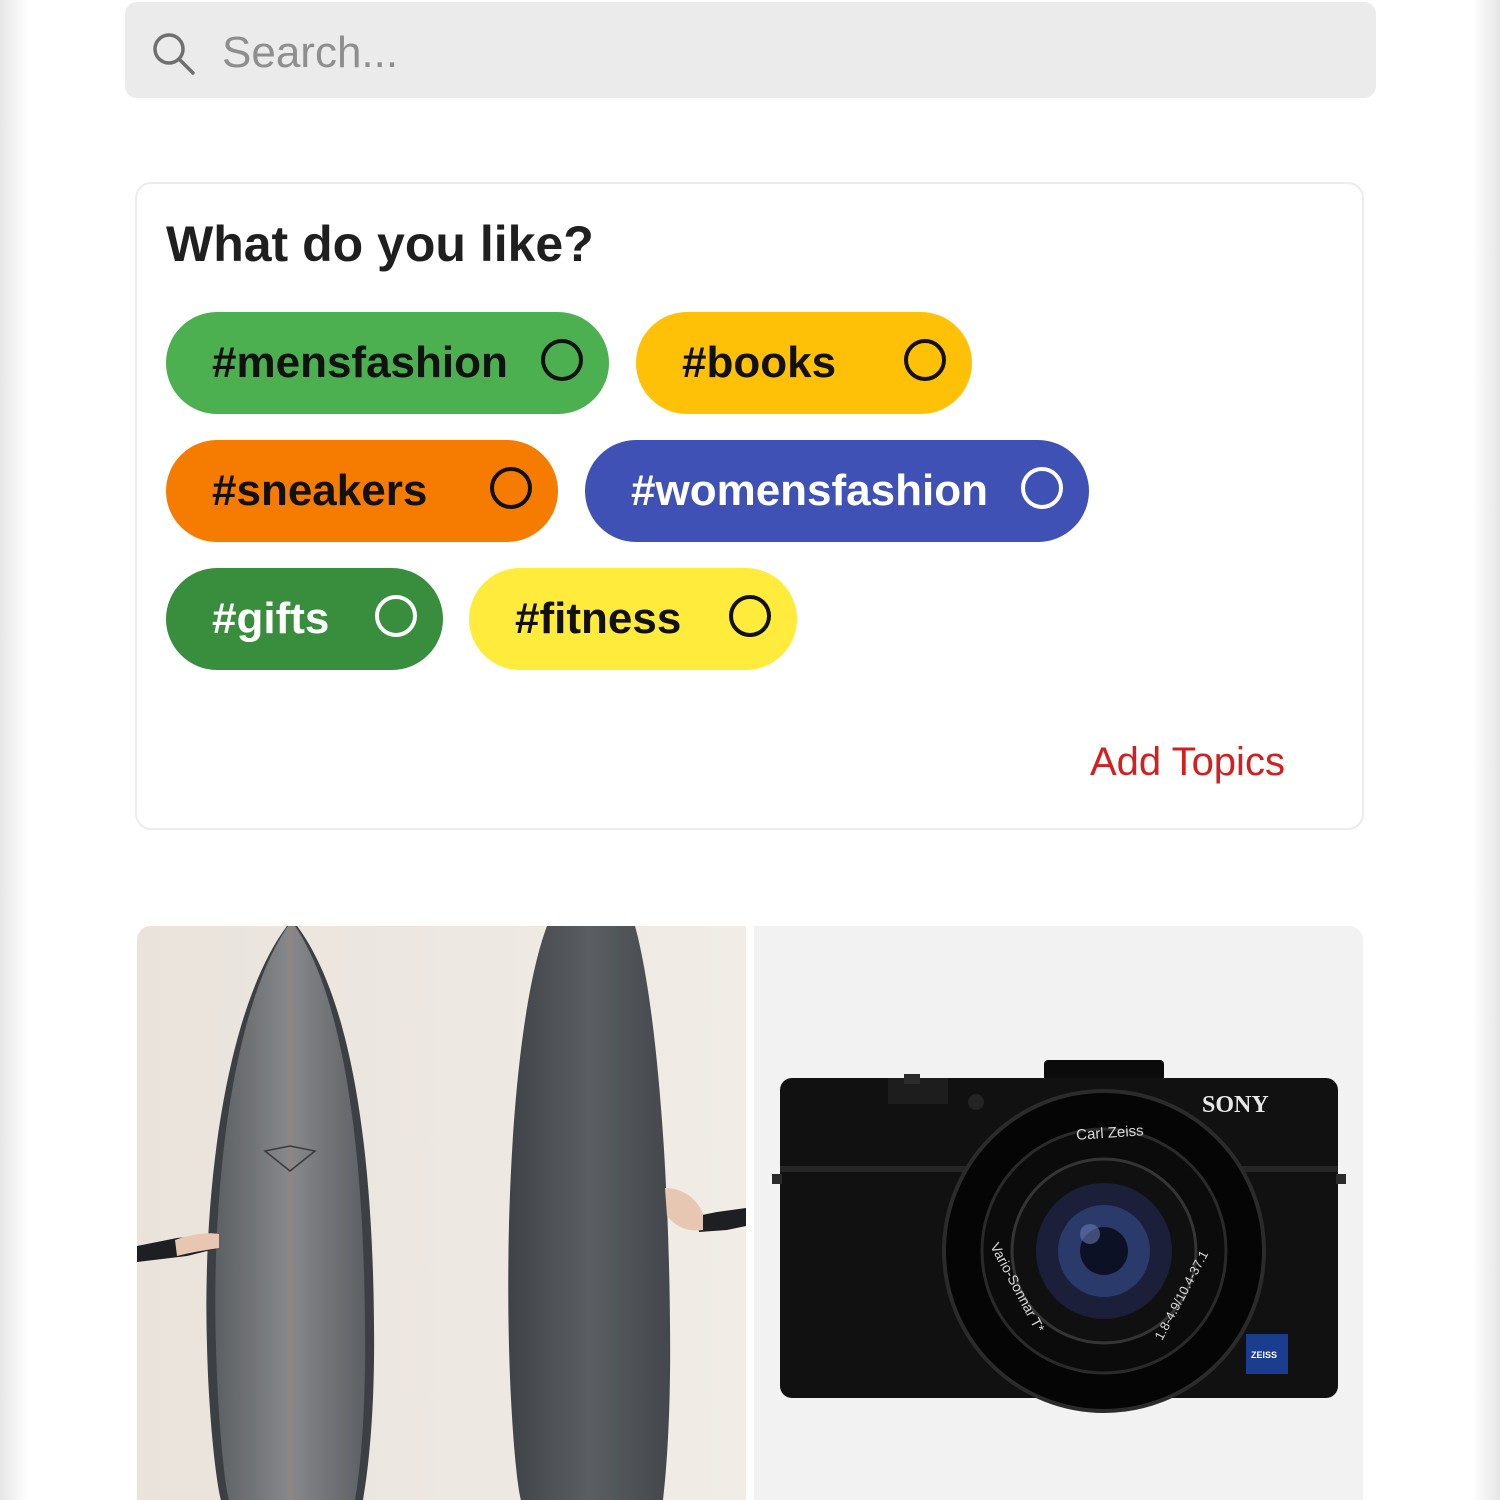 The width and height of the screenshot is (1500, 1500). Describe the element at coordinates (1486, 750) in the screenshot. I see `right-edge-shadow` at that location.